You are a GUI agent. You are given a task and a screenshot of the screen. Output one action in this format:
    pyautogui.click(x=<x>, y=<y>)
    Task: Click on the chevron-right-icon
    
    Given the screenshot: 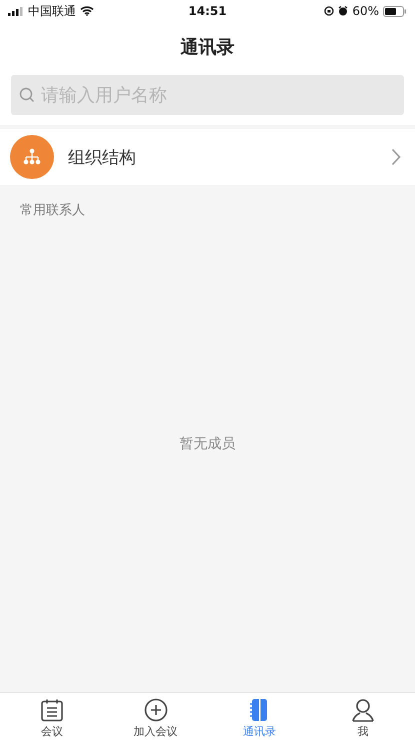 What is the action you would take?
    pyautogui.click(x=396, y=157)
    